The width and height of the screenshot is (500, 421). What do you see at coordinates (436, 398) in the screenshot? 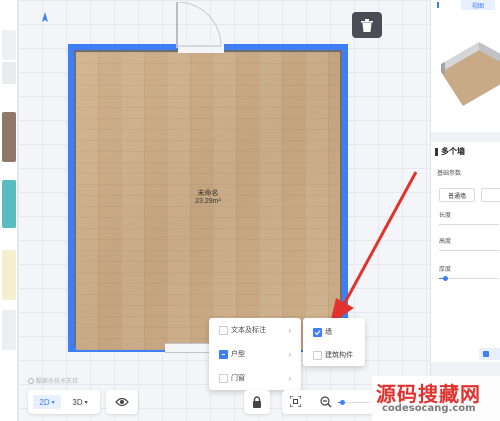
I see `watermark: 源码搜藏网 codesocang.com` at bounding box center [436, 398].